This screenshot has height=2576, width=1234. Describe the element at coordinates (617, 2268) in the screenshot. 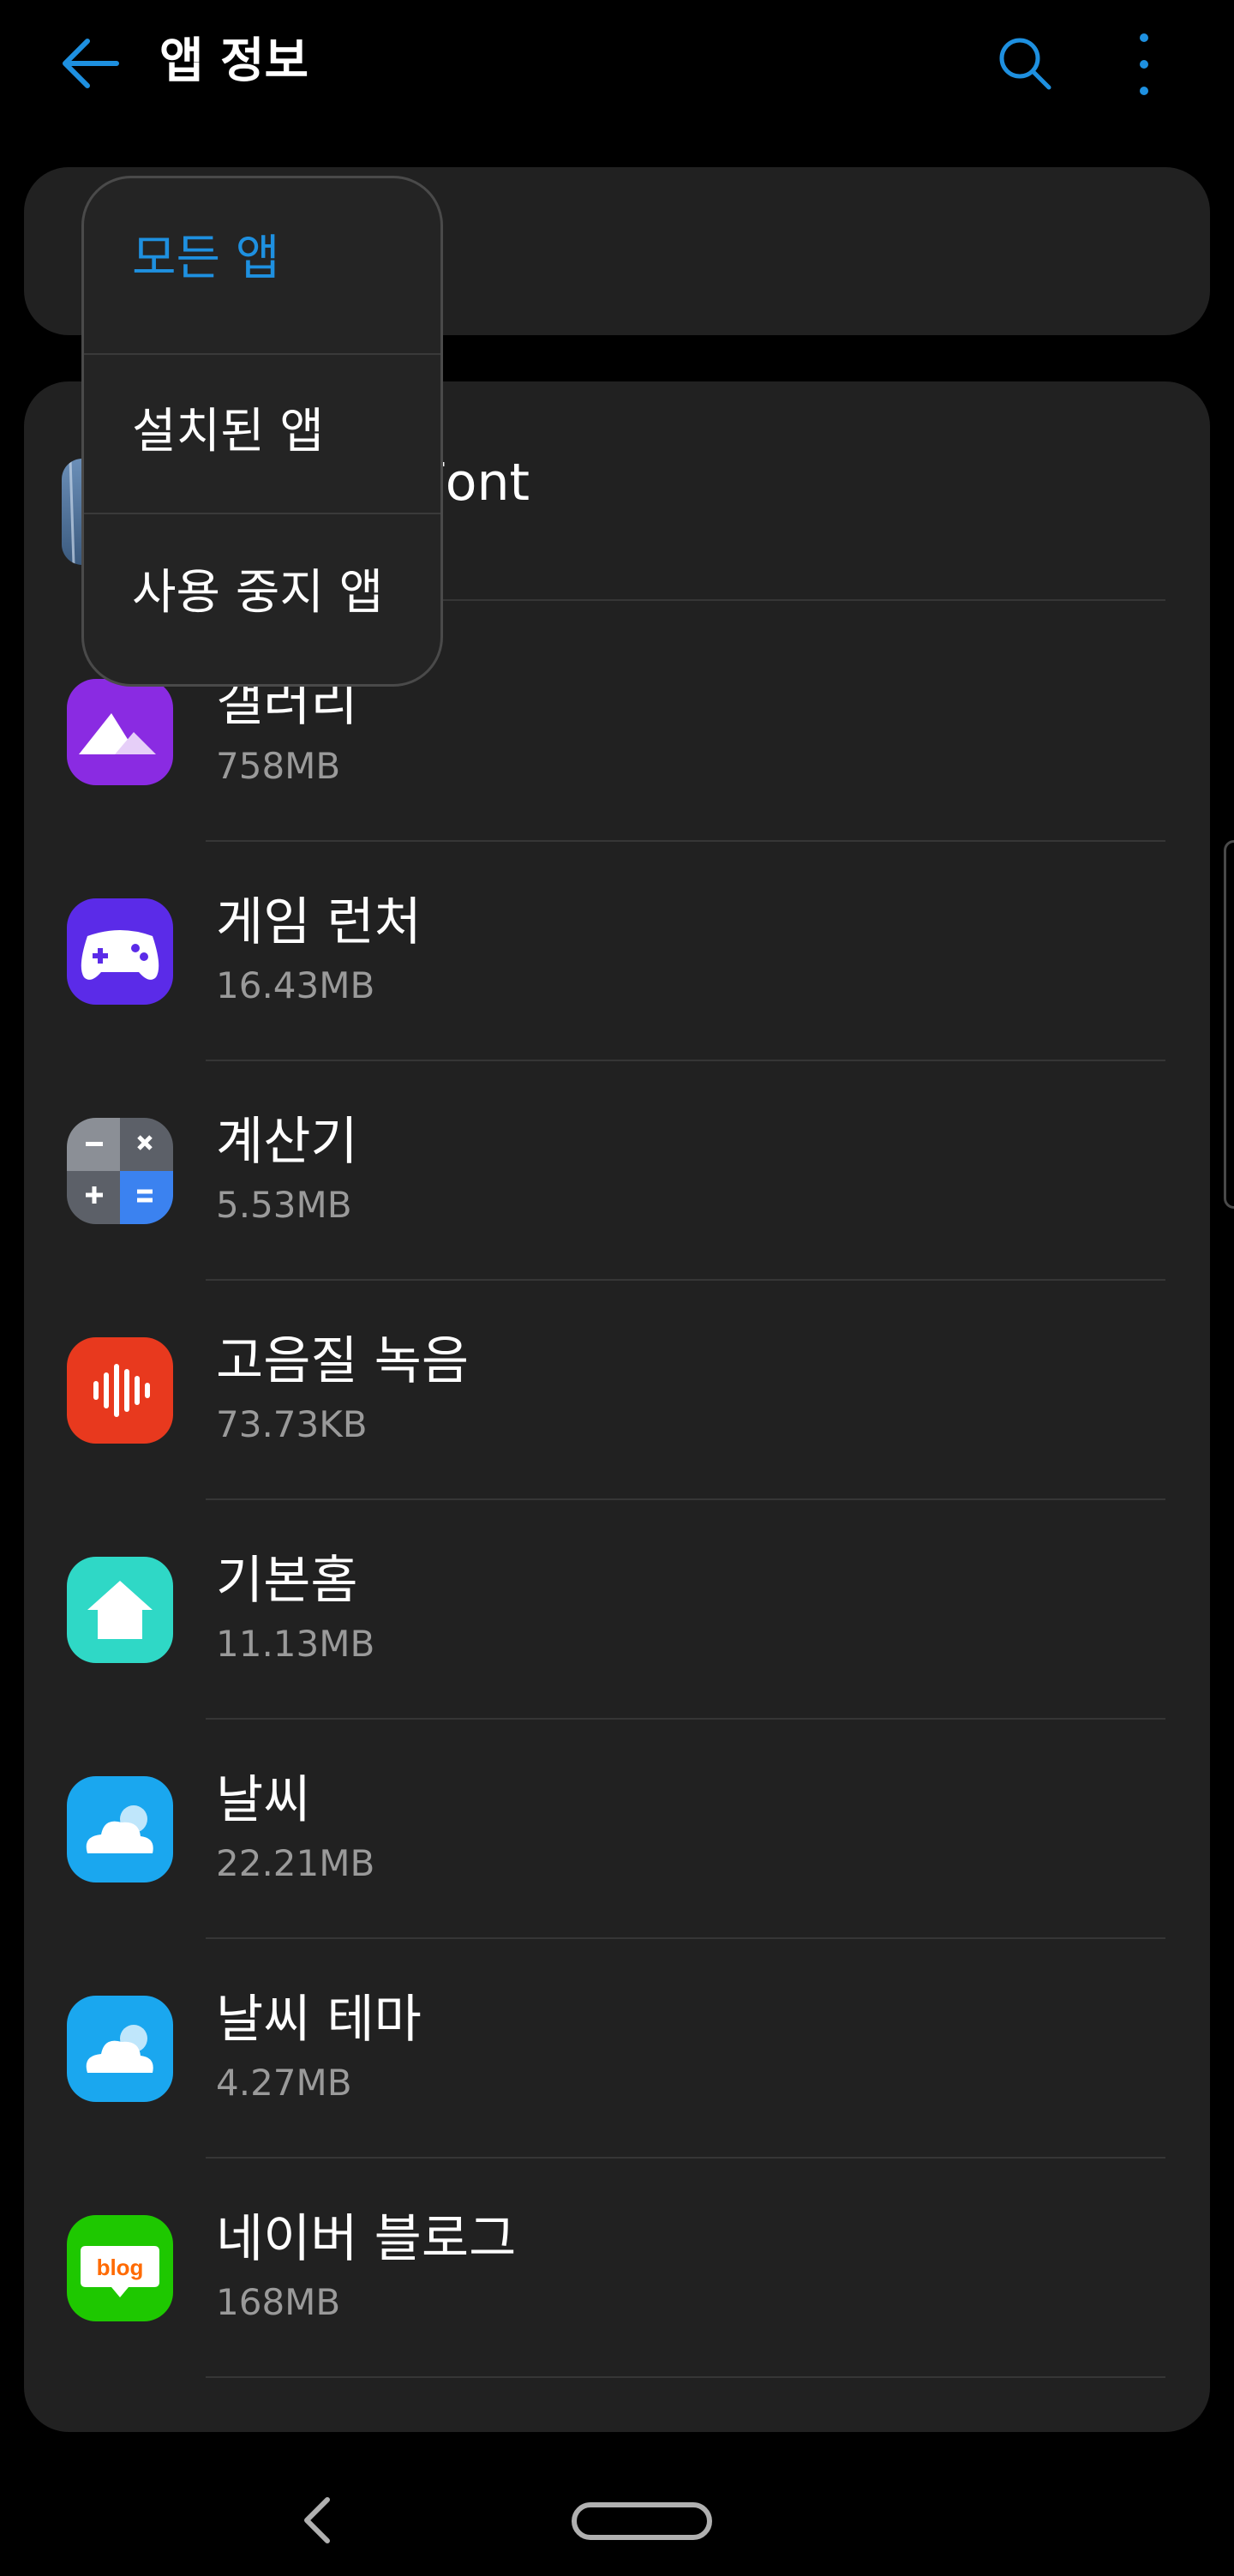

I see `list-item: blog 네이버 블로그 168MB` at that location.